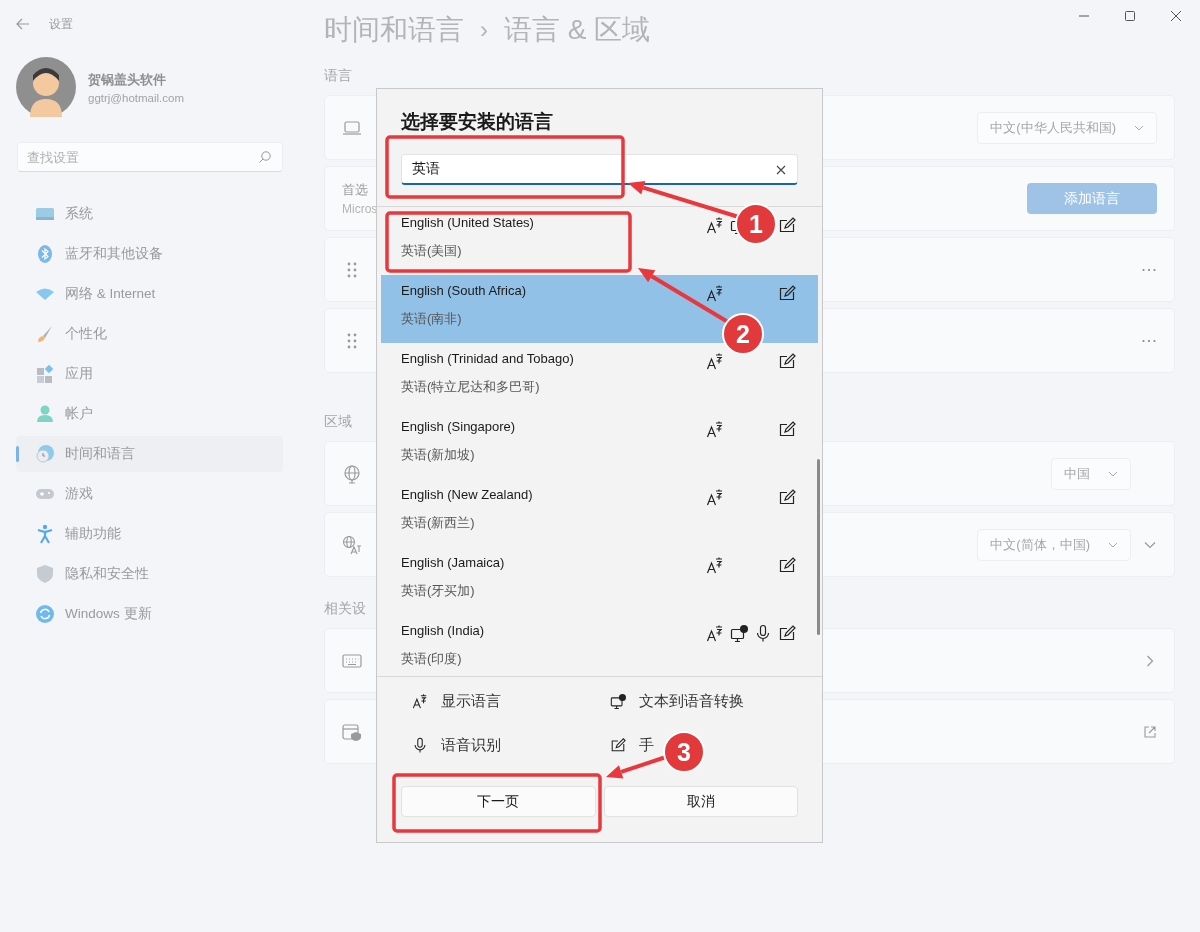  Describe the element at coordinates (553, 237) in the screenshot. I see `language-option: English (United States) 英语(美国)` at that location.